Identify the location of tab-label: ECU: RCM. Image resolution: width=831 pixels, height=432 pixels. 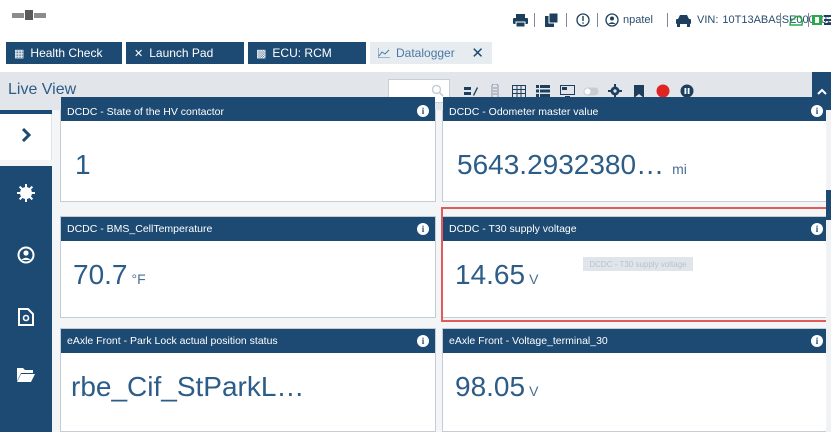
(302, 53).